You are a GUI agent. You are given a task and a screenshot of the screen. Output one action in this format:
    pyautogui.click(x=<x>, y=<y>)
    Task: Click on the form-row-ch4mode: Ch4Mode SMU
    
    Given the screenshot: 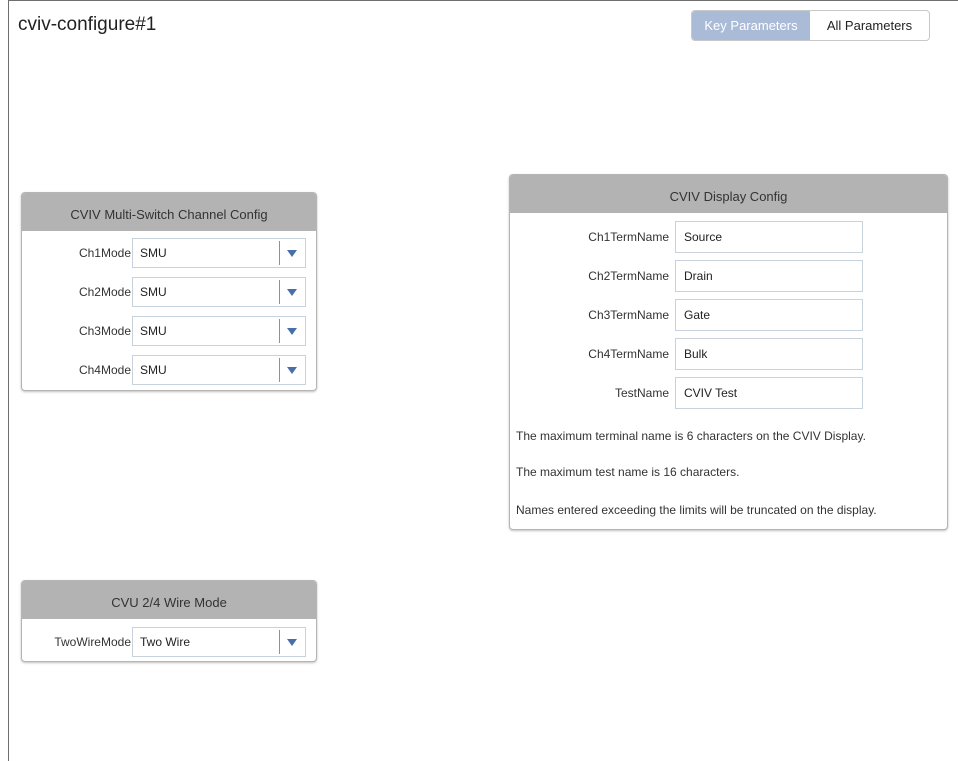 What is the action you would take?
    pyautogui.click(x=169, y=370)
    